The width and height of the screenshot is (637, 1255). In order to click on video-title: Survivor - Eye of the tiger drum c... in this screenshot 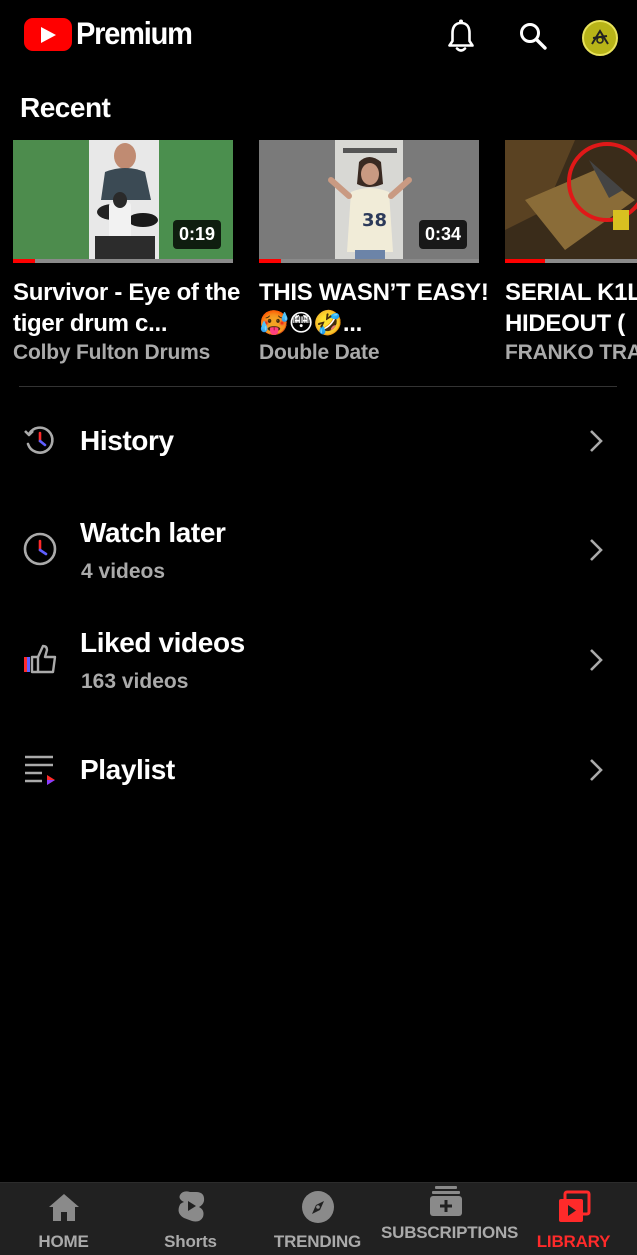, I will do `click(128, 308)`.